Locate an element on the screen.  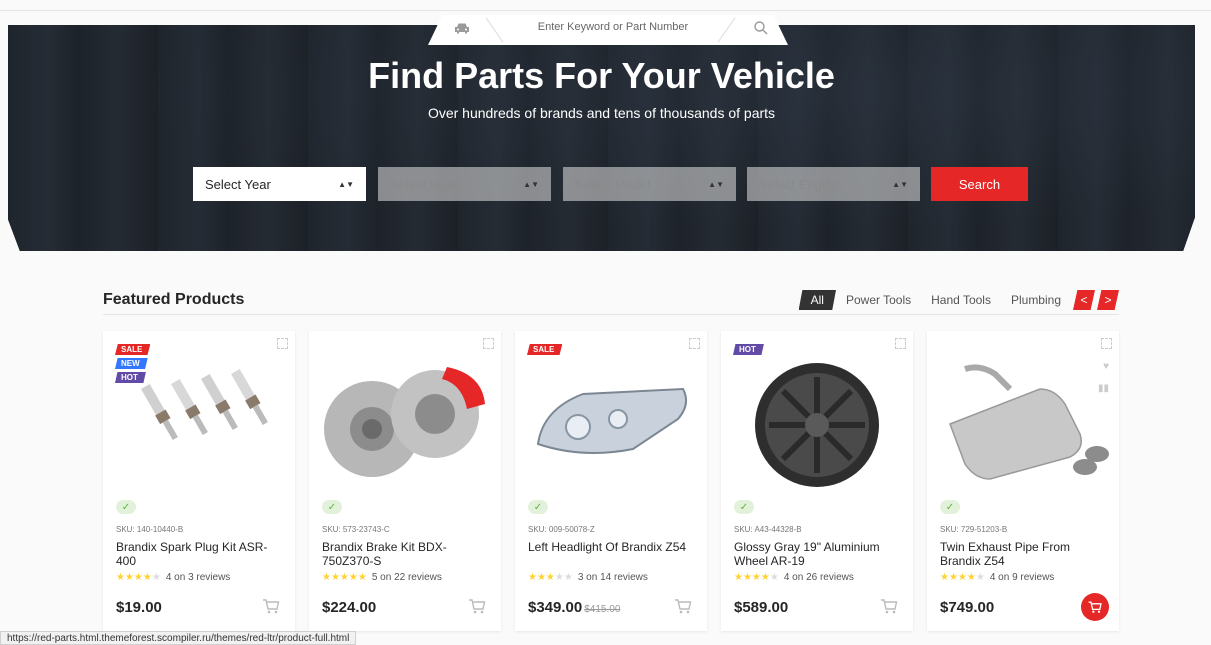
select-engine: Select Engine ▲▼ is located at coordinates (833, 184).